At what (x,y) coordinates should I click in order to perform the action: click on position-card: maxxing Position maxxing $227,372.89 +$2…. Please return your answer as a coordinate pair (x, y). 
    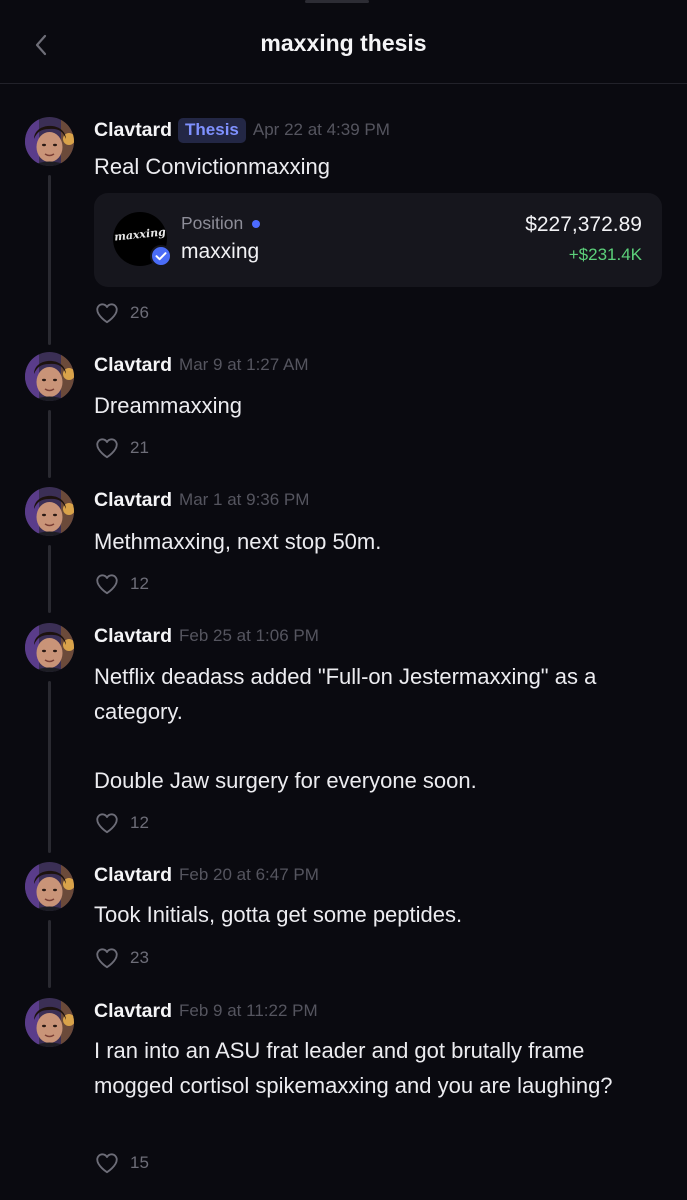
    Looking at the image, I should click on (378, 240).